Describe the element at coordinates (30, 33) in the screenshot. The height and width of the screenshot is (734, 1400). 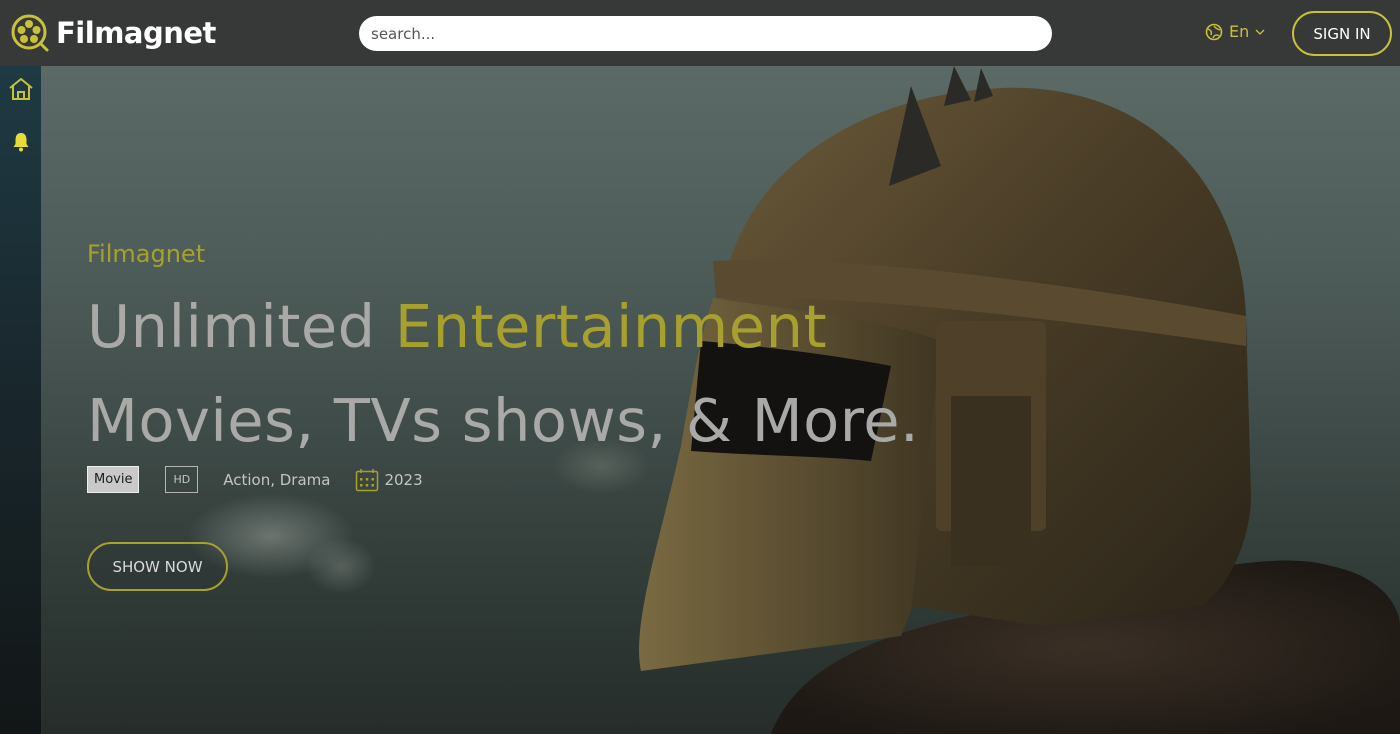
I see `film-reel-logo-icon` at that location.